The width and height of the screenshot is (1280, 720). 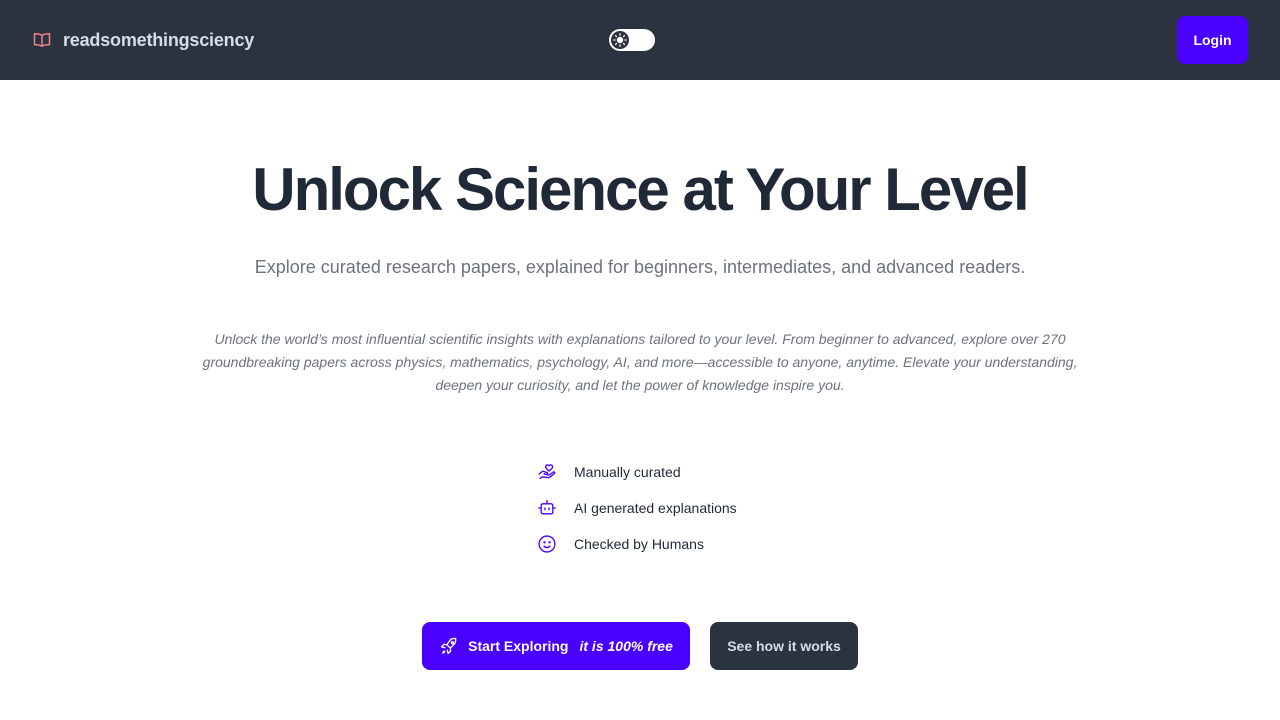 I want to click on feature-item: Manually curated, so click(x=666, y=472).